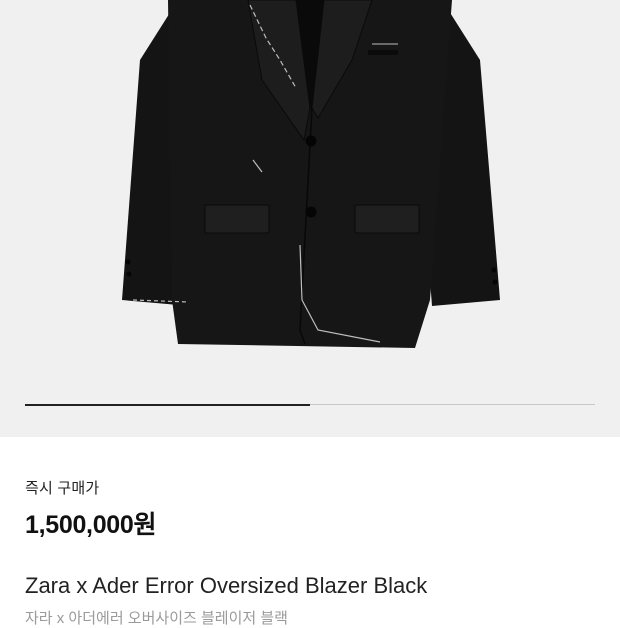 This screenshot has width=620, height=628. Describe the element at coordinates (62, 488) in the screenshot. I see `price-label: 즉시 구매가` at that location.